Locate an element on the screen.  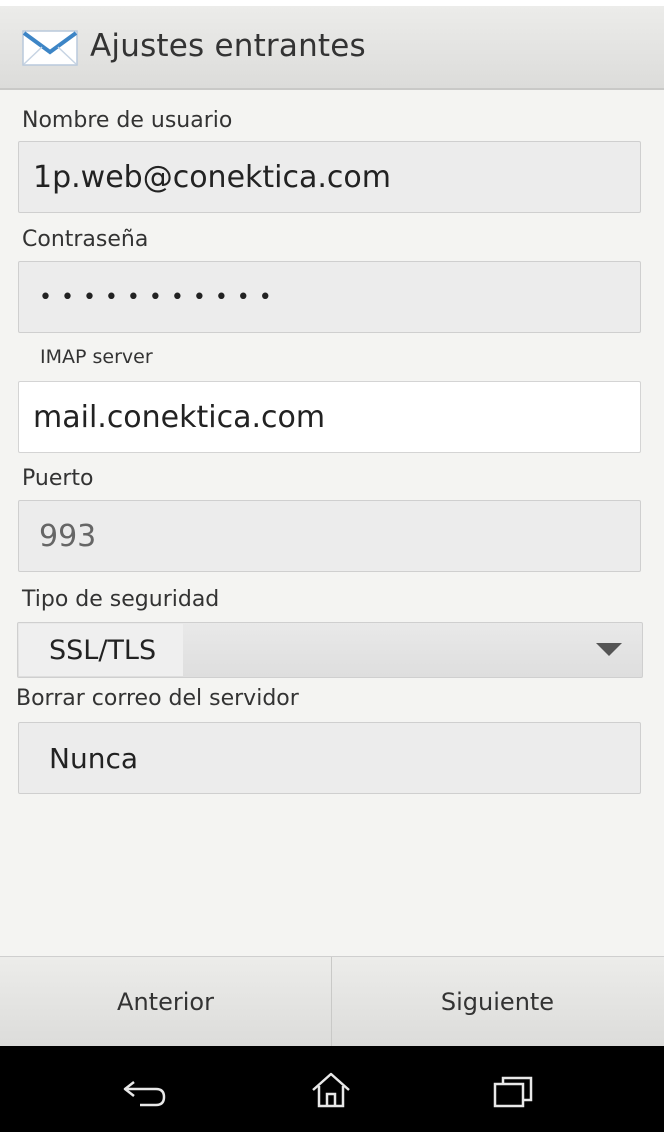
password-label: Contraseña is located at coordinates (85, 239).